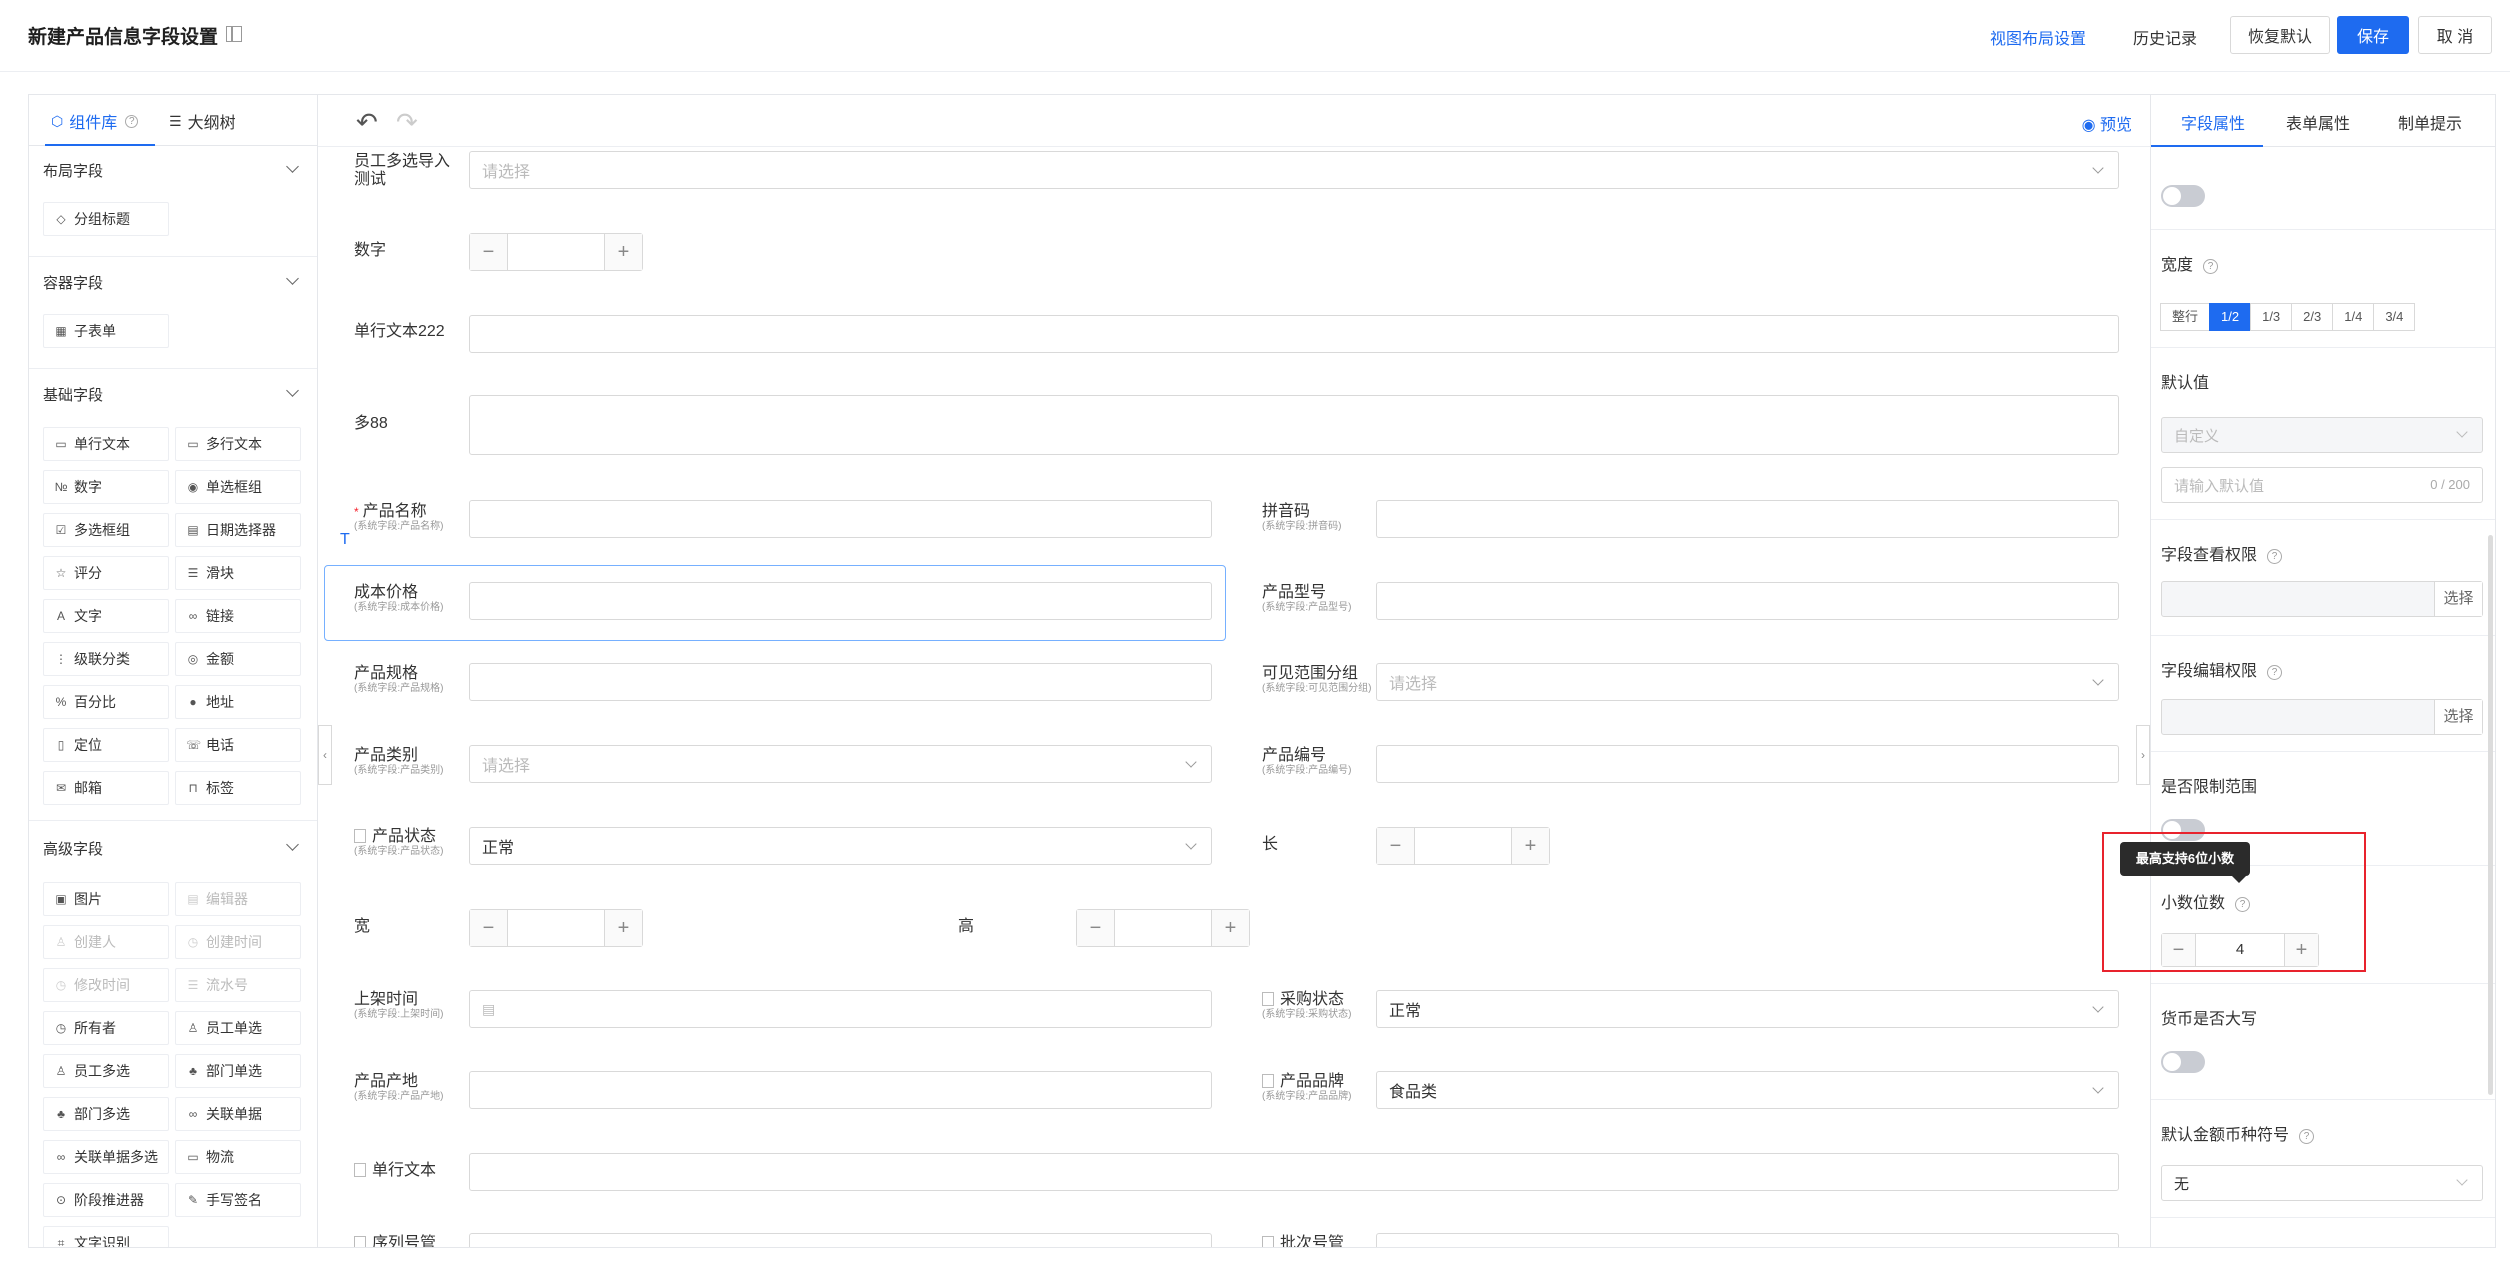 Image resolution: width=2510 pixels, height=1268 pixels. Describe the element at coordinates (2312, 317) in the screenshot. I see `width-option: 2/3` at that location.